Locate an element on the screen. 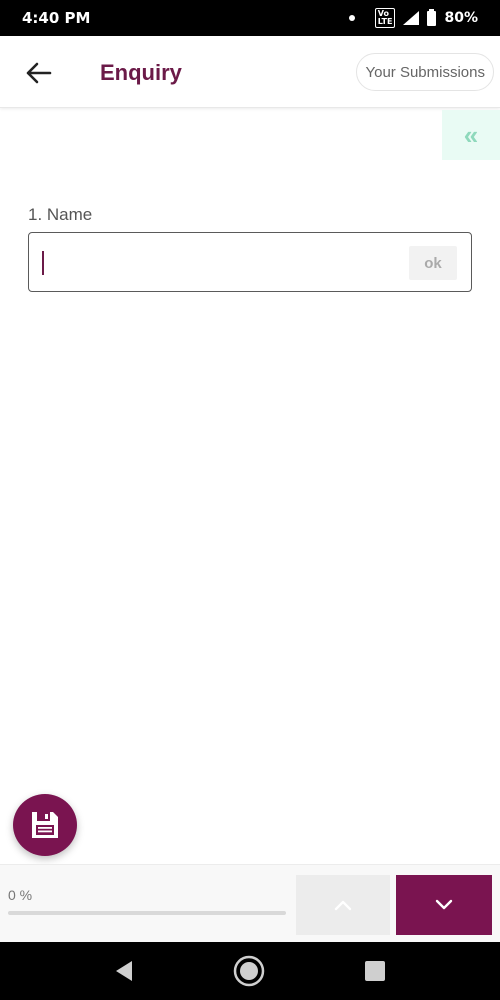 The height and width of the screenshot is (1000, 500). status-icons: Vo LTE 80% is located at coordinates (413, 18).